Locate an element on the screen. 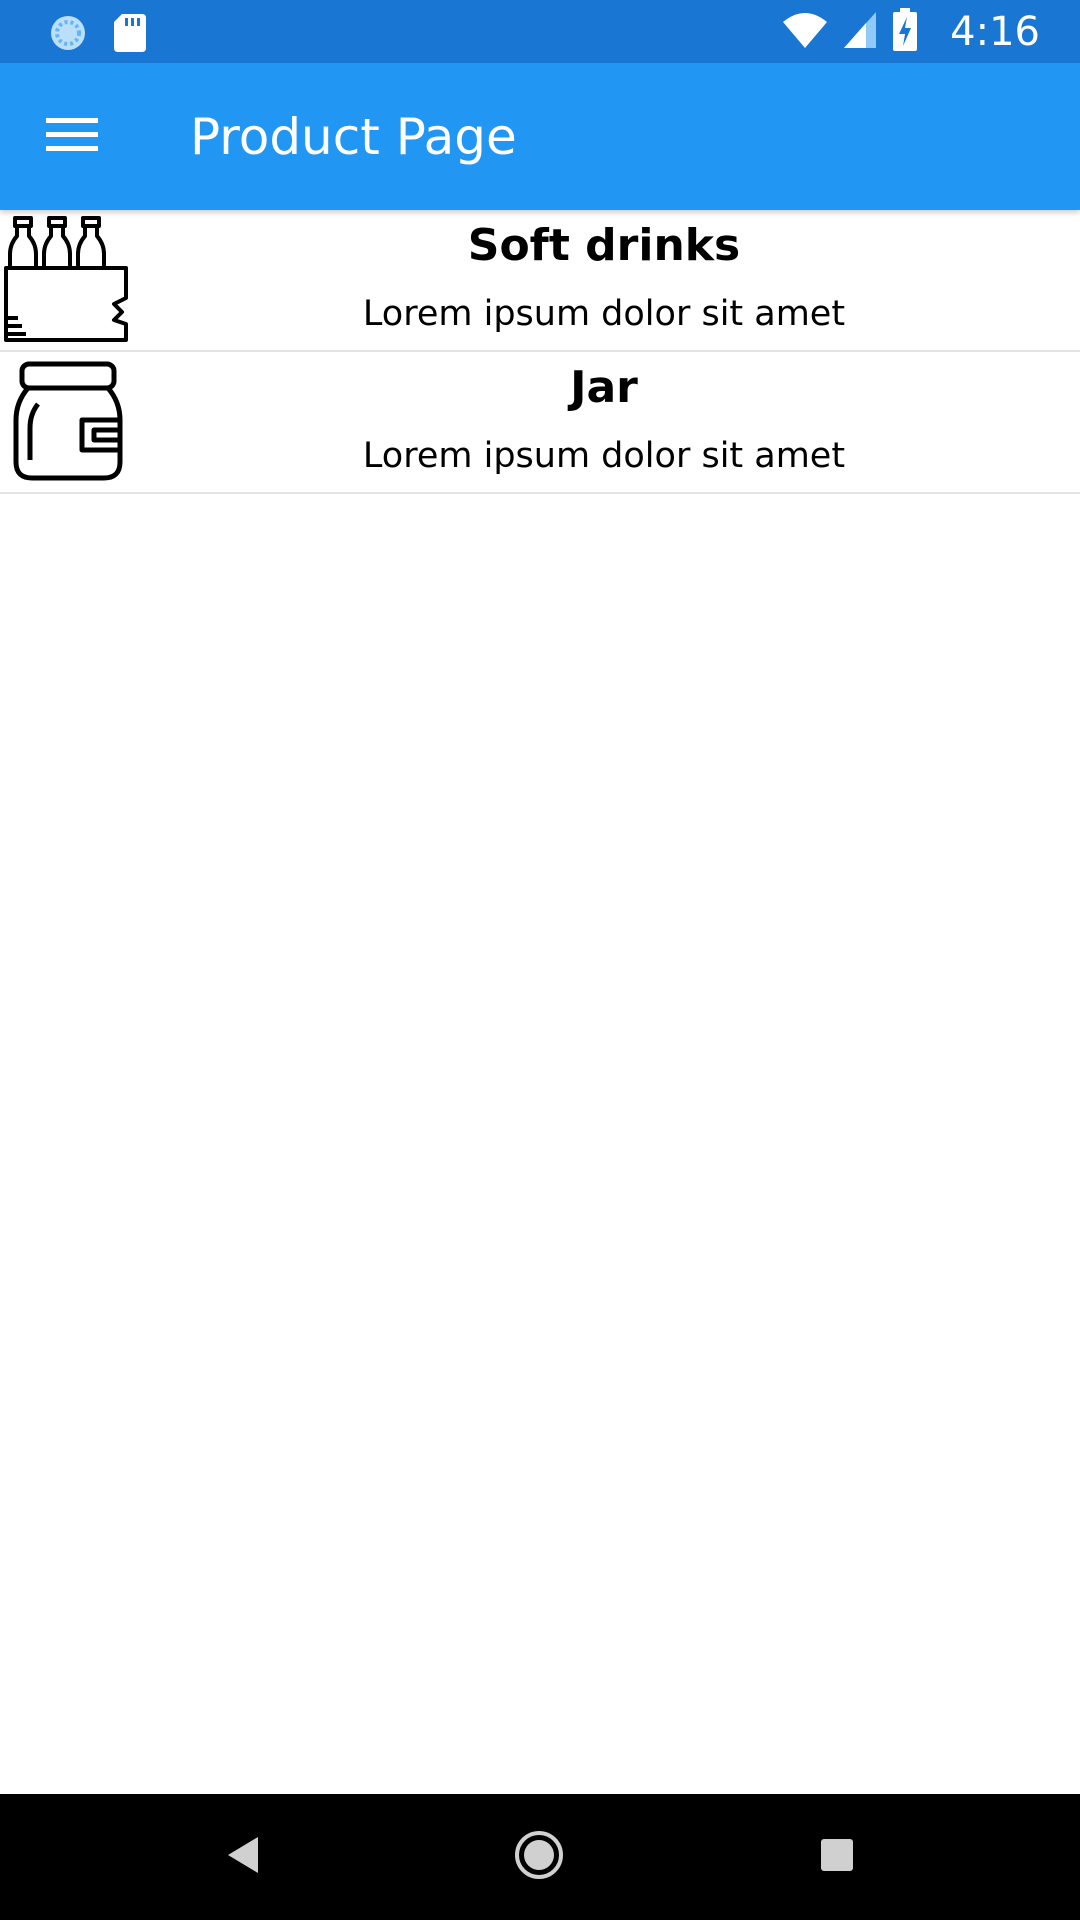  app-bar: Product Page is located at coordinates (540, 136).